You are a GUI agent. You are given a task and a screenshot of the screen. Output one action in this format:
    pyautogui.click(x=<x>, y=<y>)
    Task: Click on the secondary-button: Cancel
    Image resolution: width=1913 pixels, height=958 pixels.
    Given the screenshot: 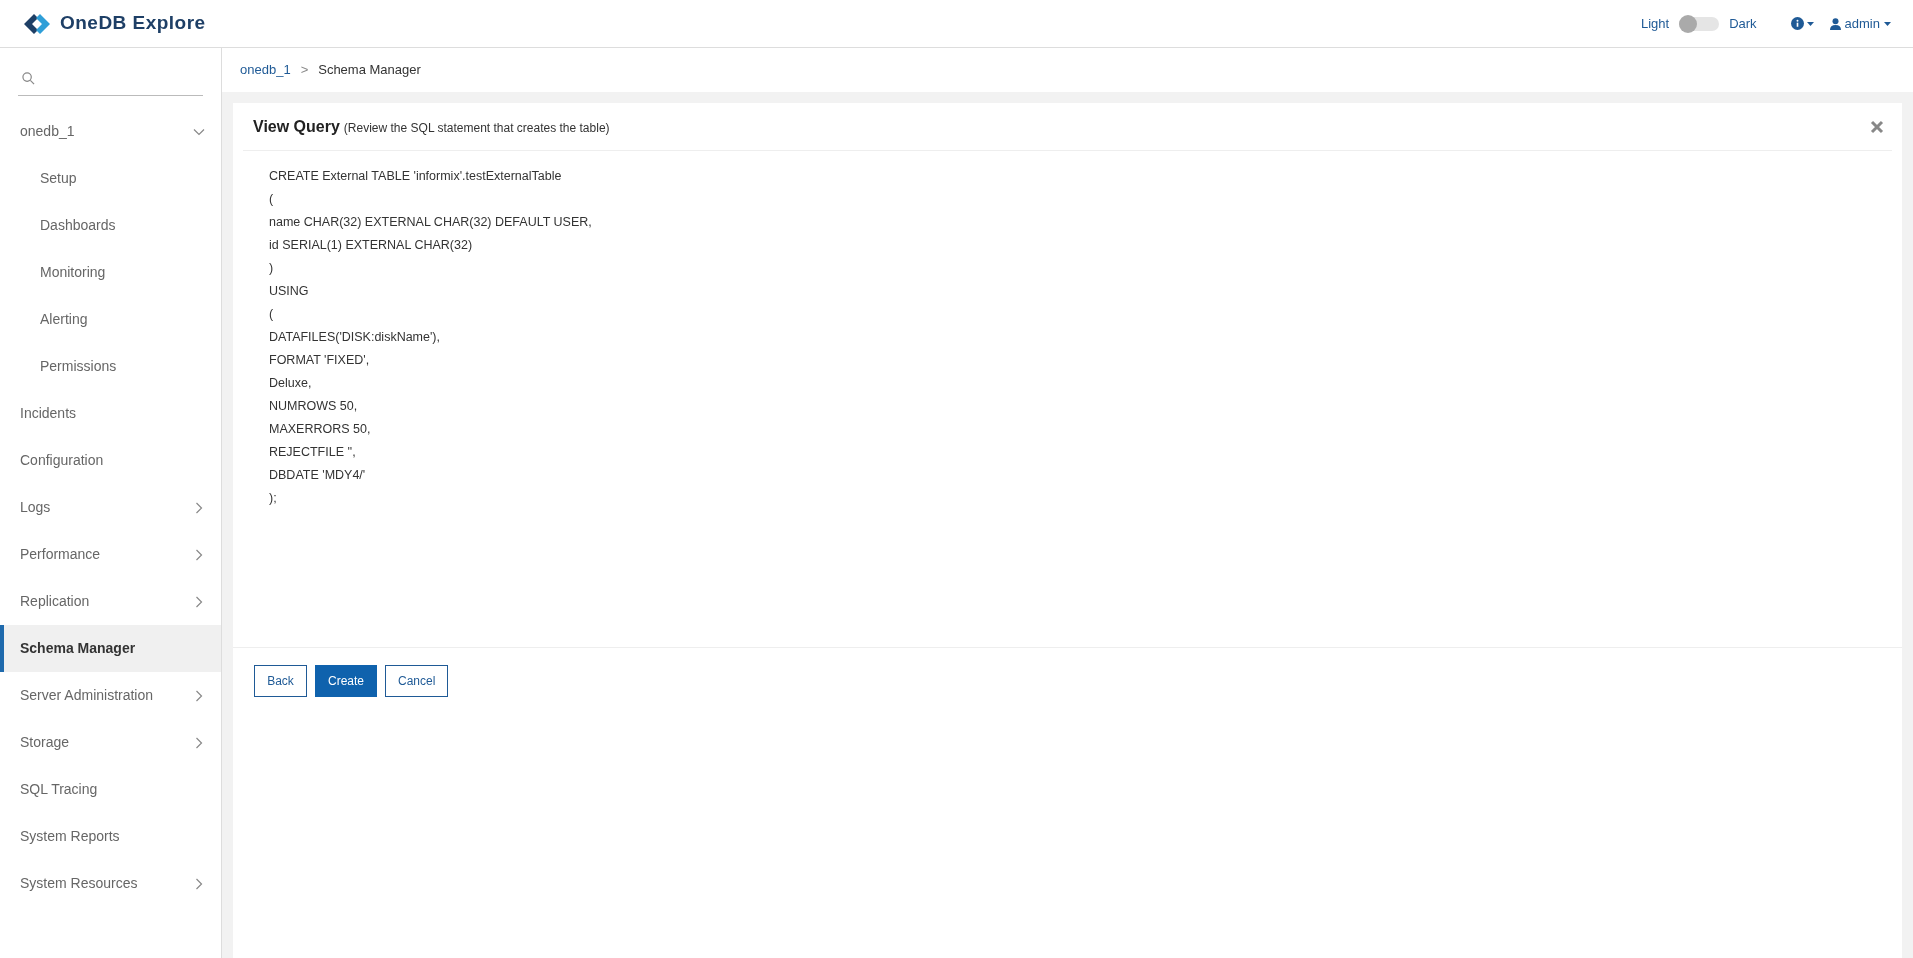 What is the action you would take?
    pyautogui.click(x=417, y=681)
    